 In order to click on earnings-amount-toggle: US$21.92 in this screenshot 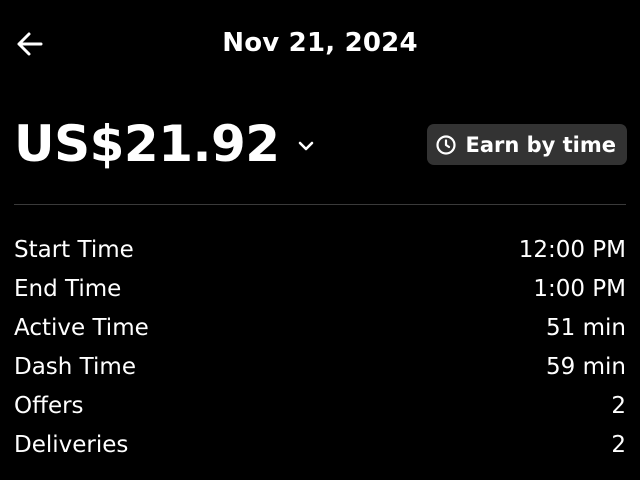, I will do `click(164, 144)`.